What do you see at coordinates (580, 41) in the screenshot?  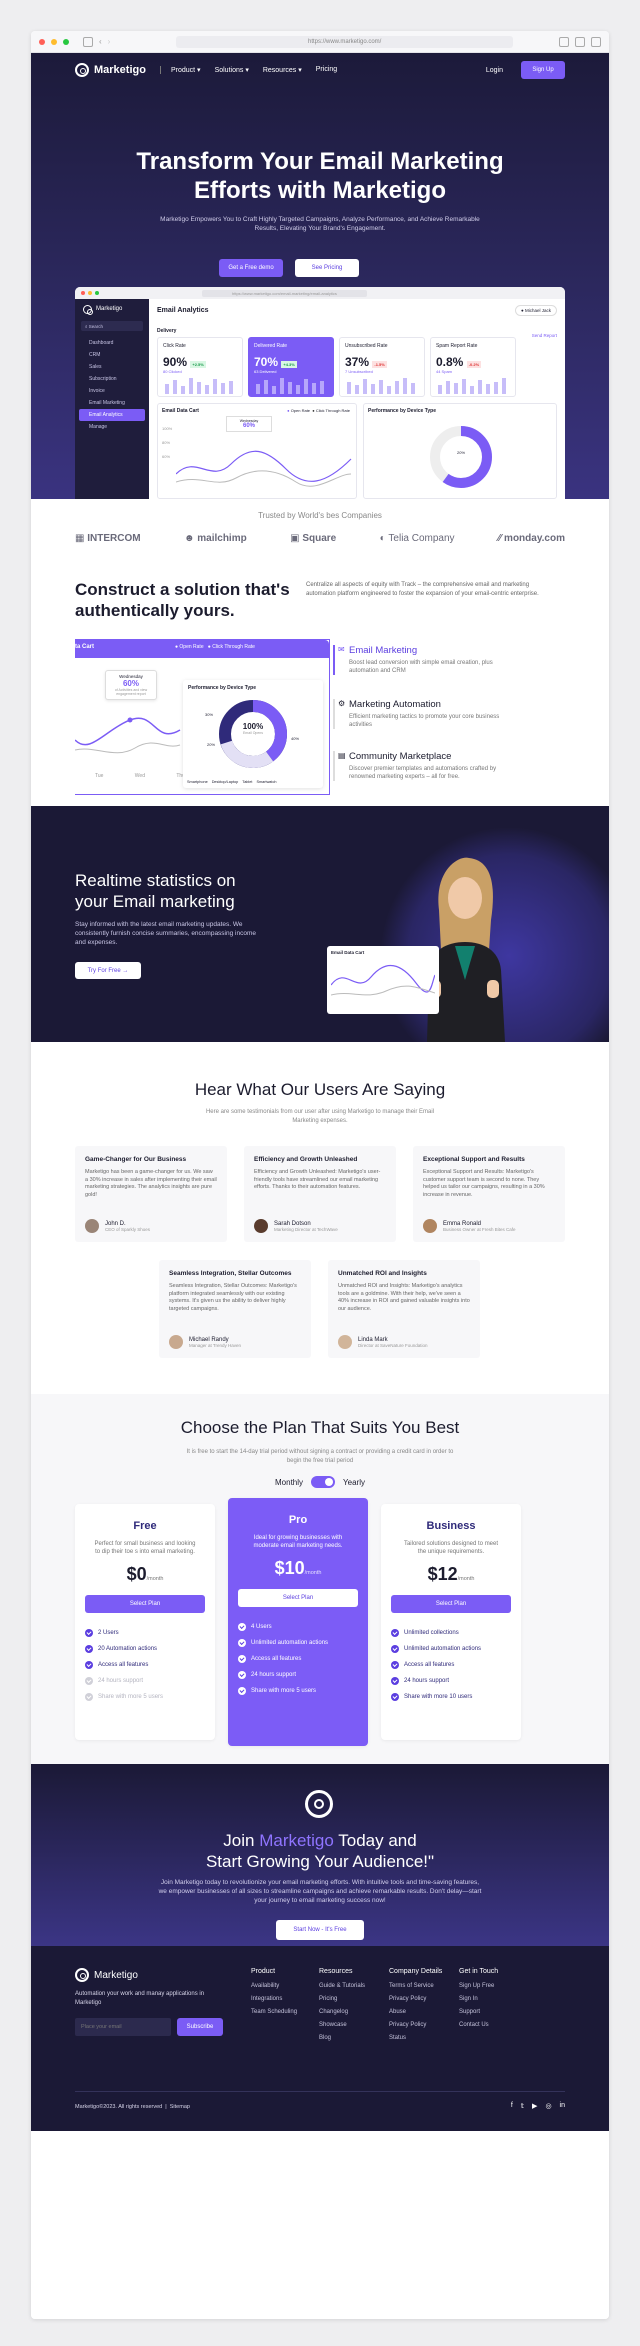 I see `new-tab-icon` at bounding box center [580, 41].